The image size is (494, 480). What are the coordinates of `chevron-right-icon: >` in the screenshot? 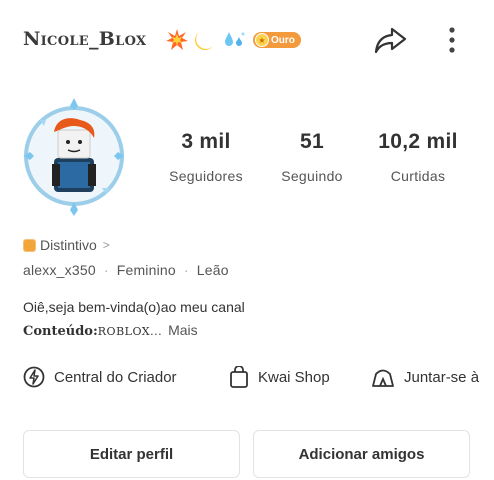 It's located at (106, 245).